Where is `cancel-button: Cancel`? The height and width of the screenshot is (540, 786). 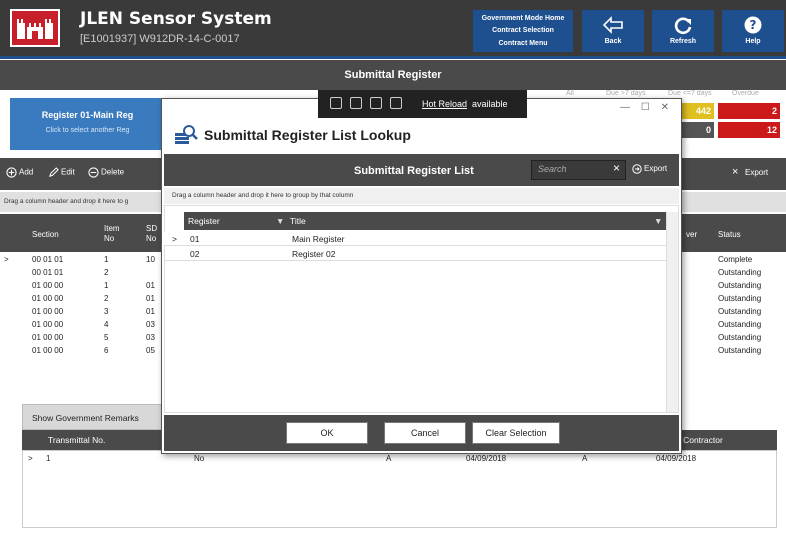
cancel-button: Cancel is located at coordinates (425, 433).